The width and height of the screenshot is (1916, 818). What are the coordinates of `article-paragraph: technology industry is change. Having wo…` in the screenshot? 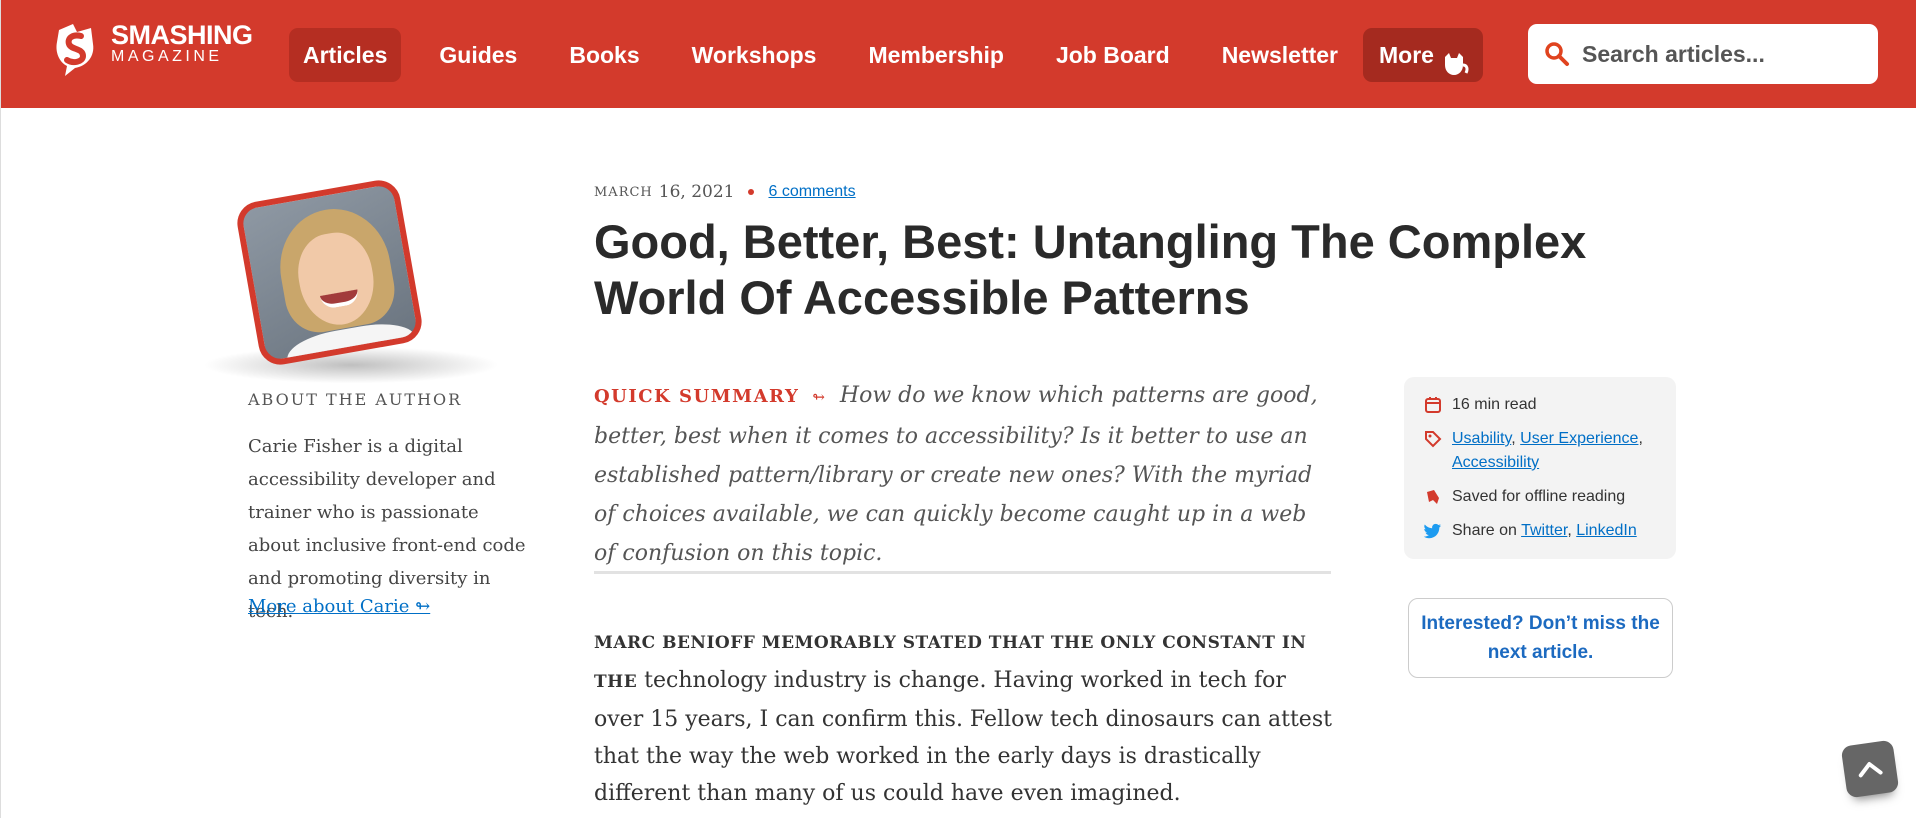 It's located at (963, 737).